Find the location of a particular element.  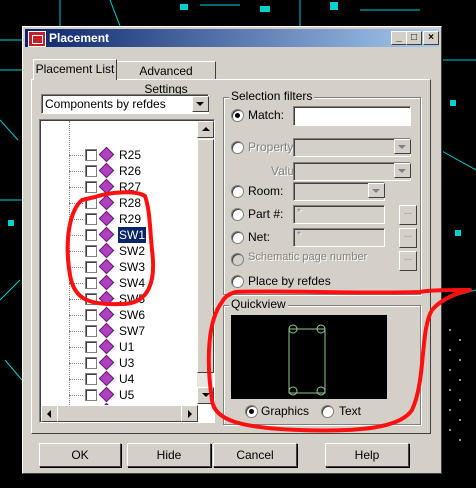

tab-placement-list: Placement List is located at coordinates (75, 69).